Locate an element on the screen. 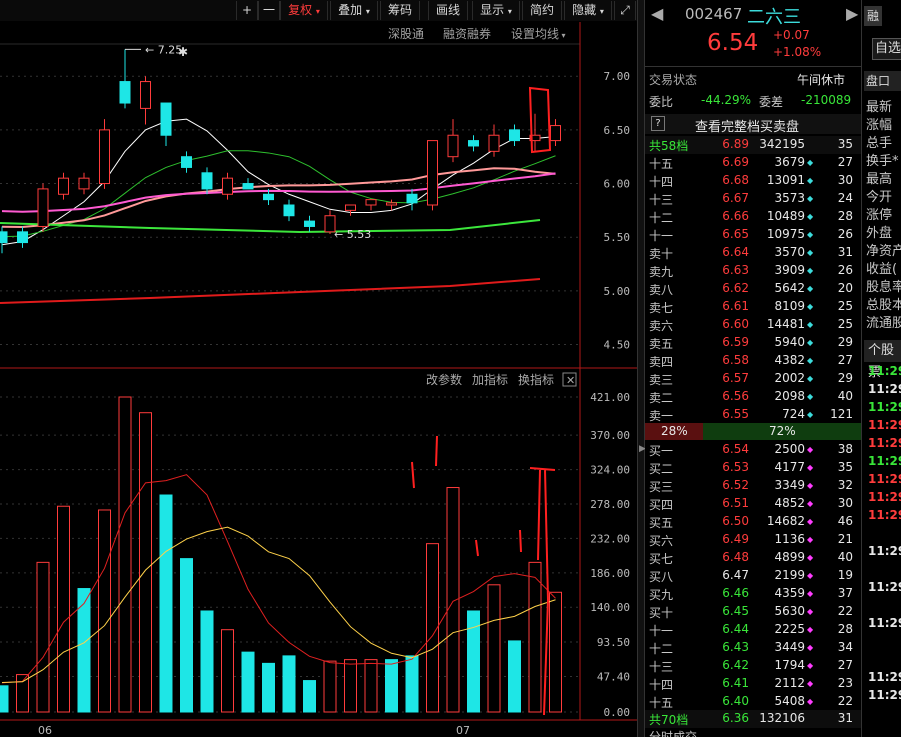 Image resolution: width=901 pixels, height=737 pixels. ask-total-label: 共58档 is located at coordinates (669, 146).